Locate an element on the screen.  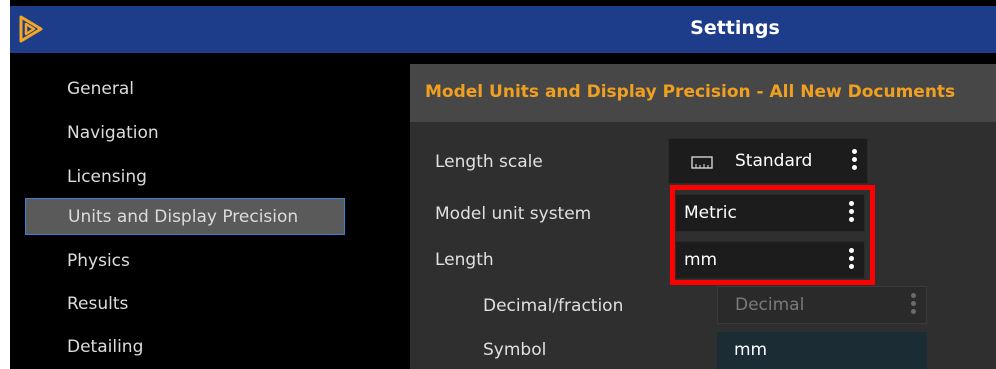
model-unit-system-value: Metric is located at coordinates (710, 213).